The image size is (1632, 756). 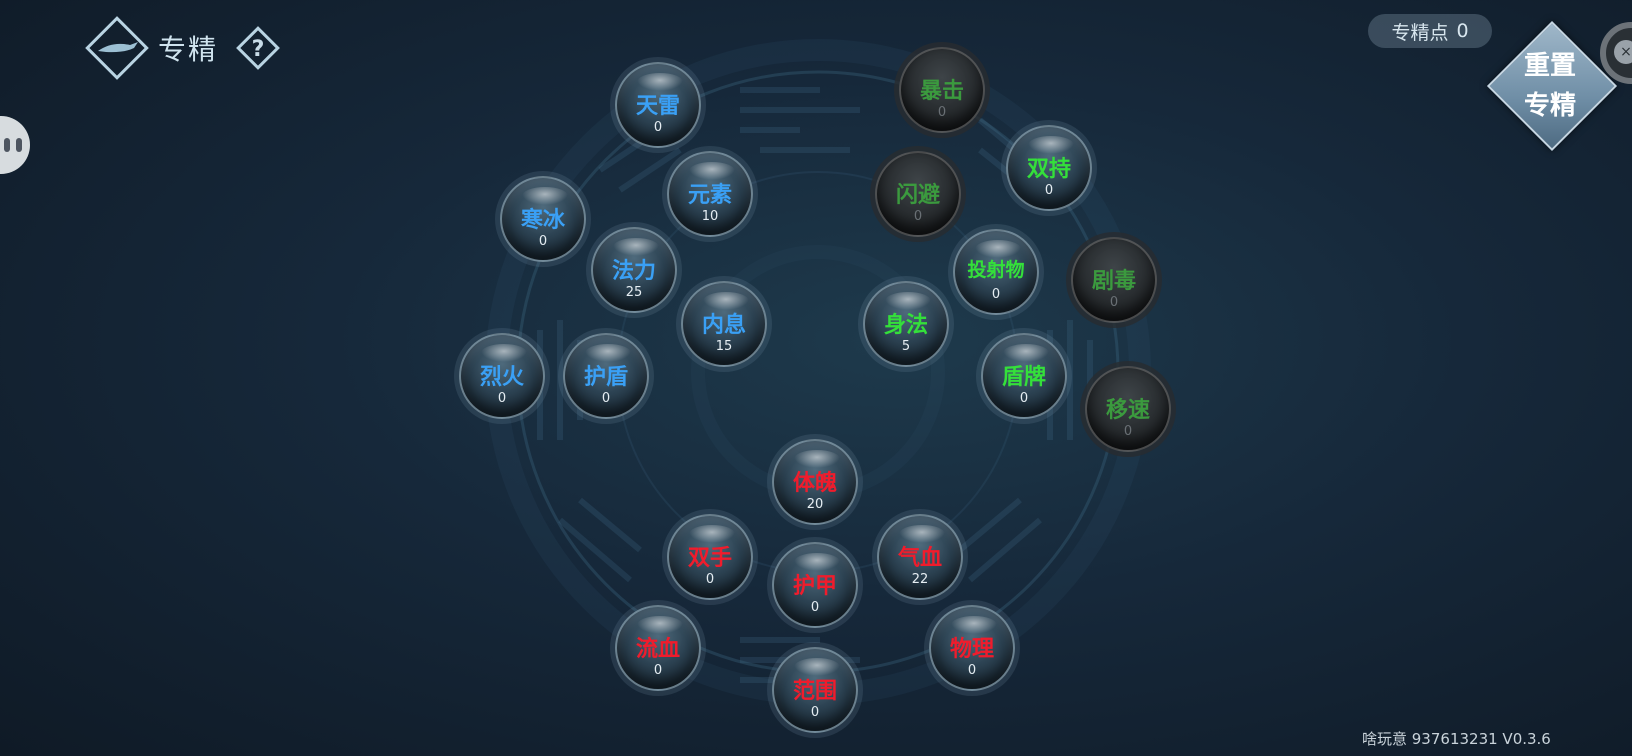 I want to click on skill-node: 暴击 0, so click(x=942, y=90).